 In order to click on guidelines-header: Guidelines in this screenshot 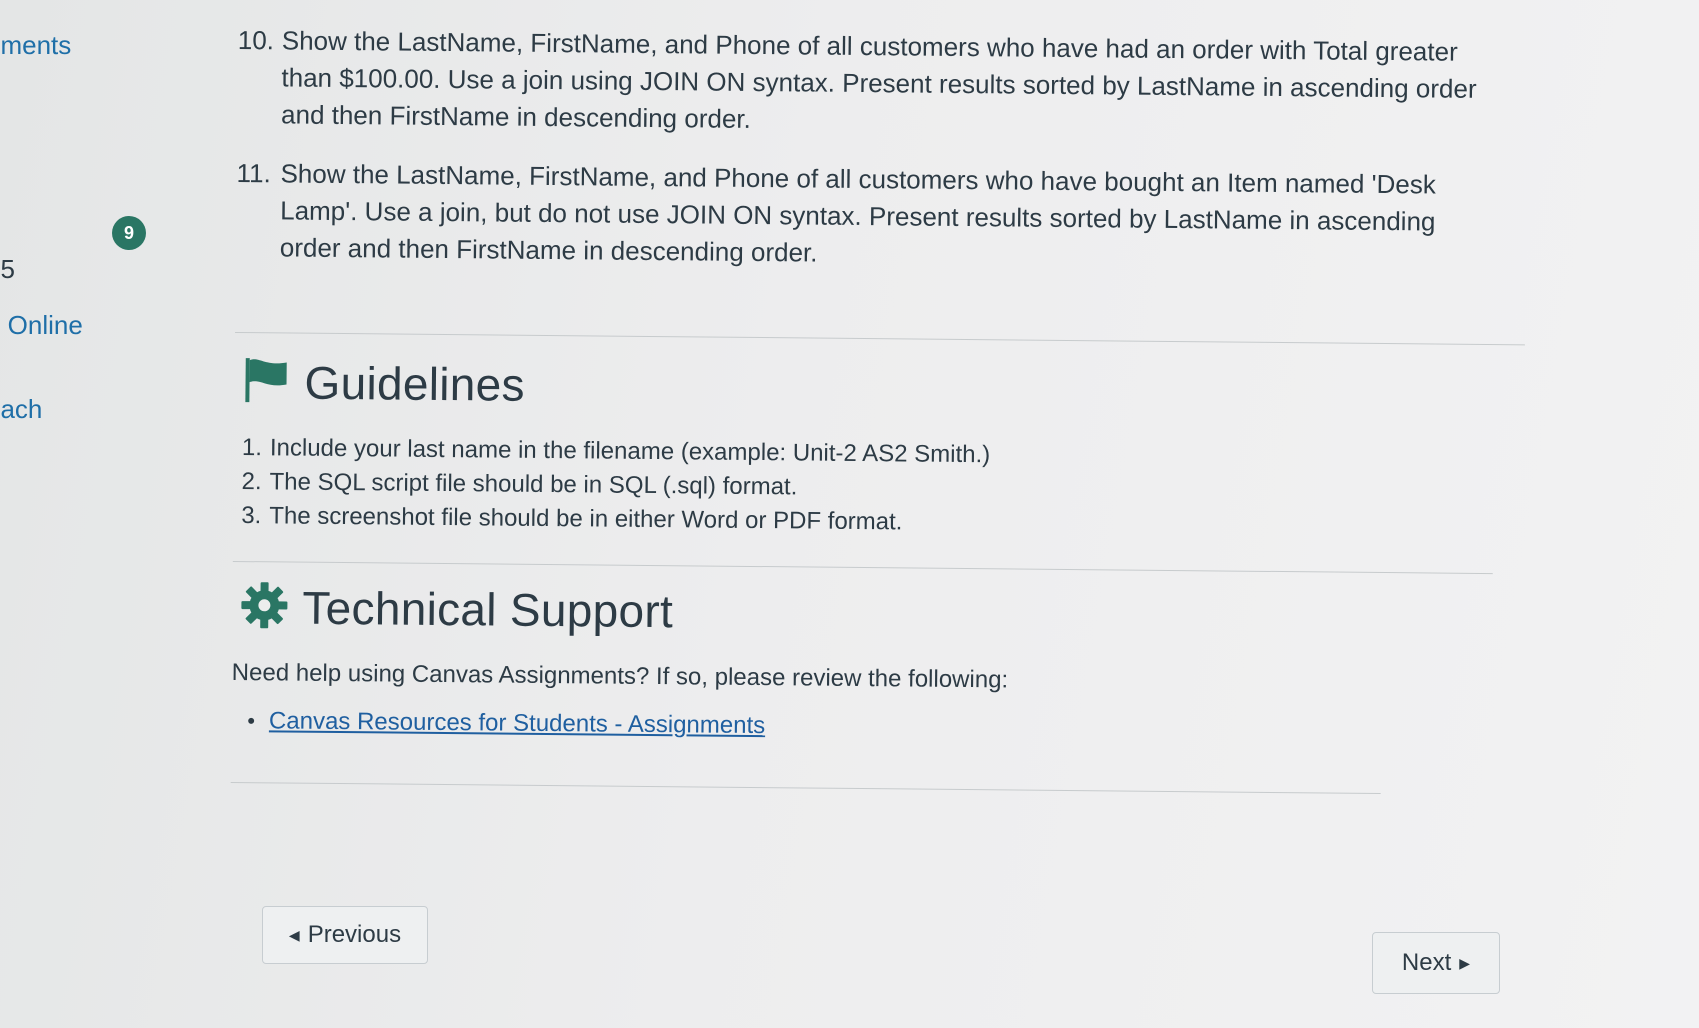, I will do `click(888, 388)`.